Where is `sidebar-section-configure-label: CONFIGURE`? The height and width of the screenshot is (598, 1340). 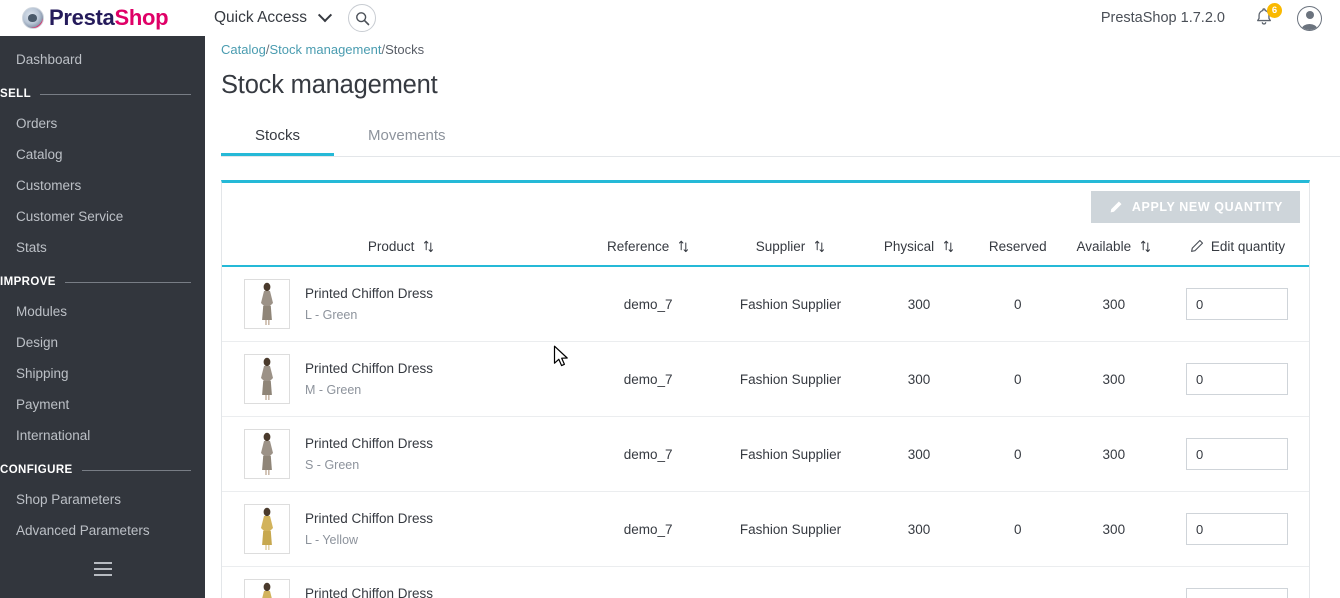 sidebar-section-configure-label: CONFIGURE is located at coordinates (36, 470).